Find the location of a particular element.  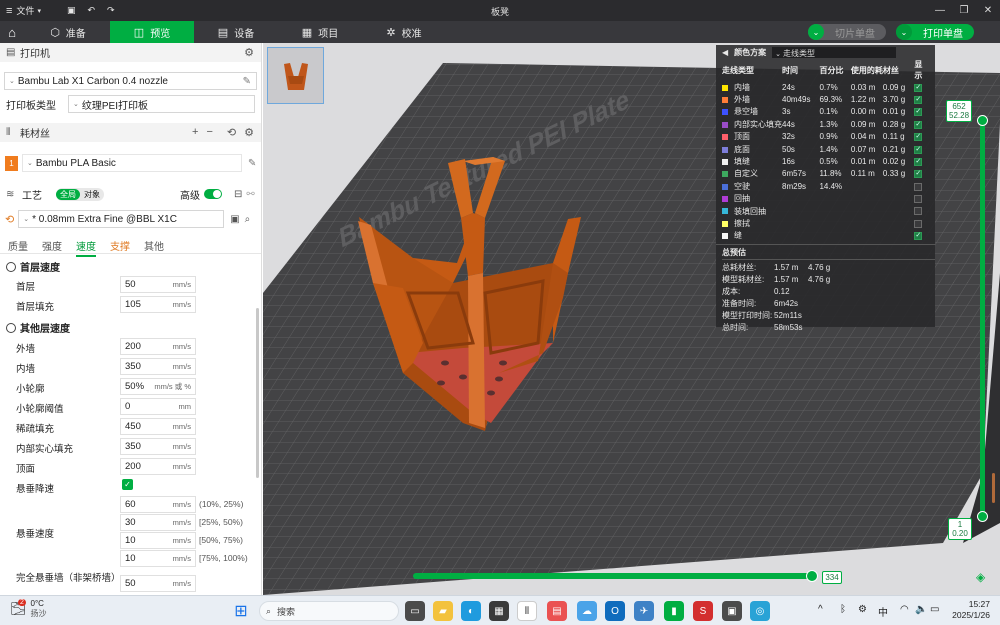

tab-preview: ◫ 预览 is located at coordinates (152, 32).